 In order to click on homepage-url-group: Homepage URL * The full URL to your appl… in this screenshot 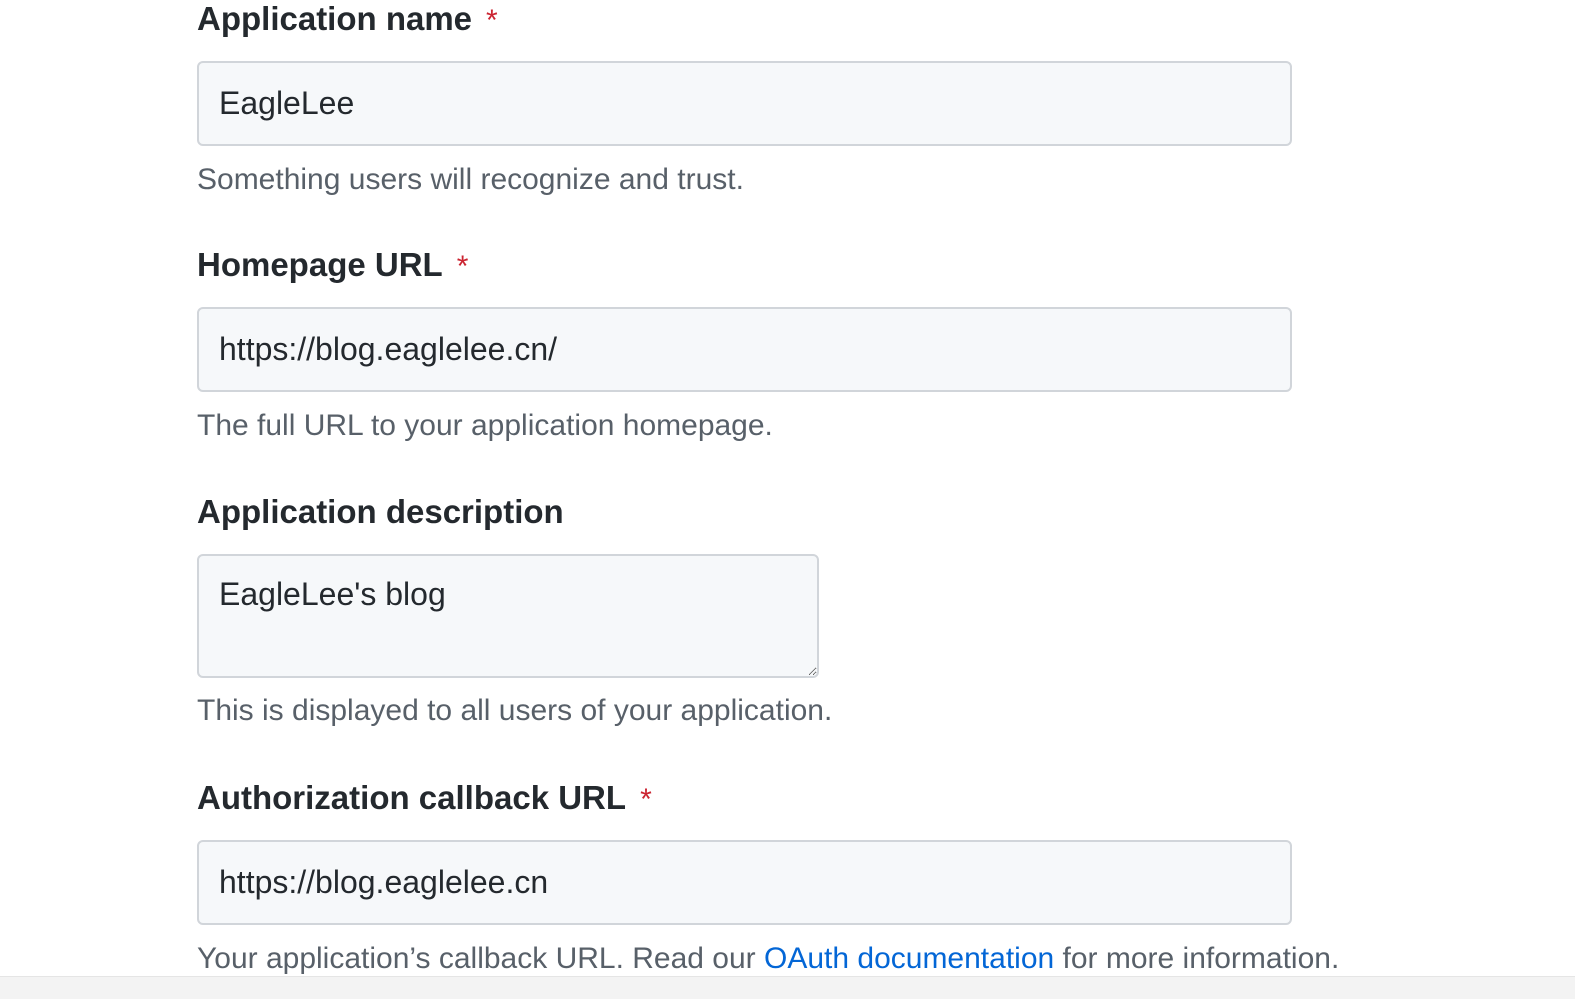, I will do `click(744, 344)`.